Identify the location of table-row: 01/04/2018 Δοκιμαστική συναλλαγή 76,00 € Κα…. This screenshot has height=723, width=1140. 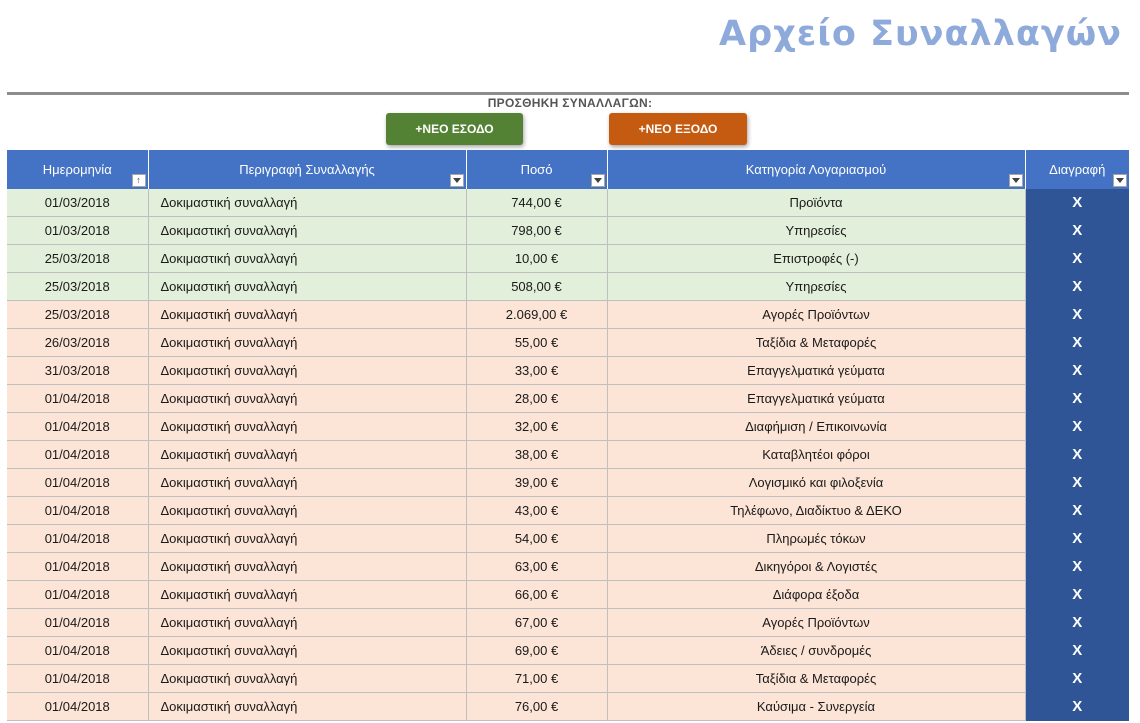
(568, 706).